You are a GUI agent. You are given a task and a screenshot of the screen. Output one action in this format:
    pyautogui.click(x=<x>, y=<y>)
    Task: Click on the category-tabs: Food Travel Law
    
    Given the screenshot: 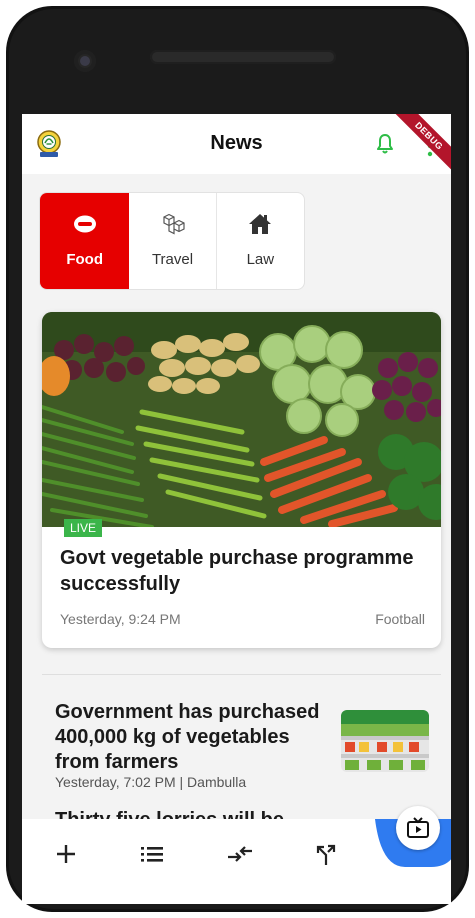 What is the action you would take?
    pyautogui.click(x=172, y=241)
    